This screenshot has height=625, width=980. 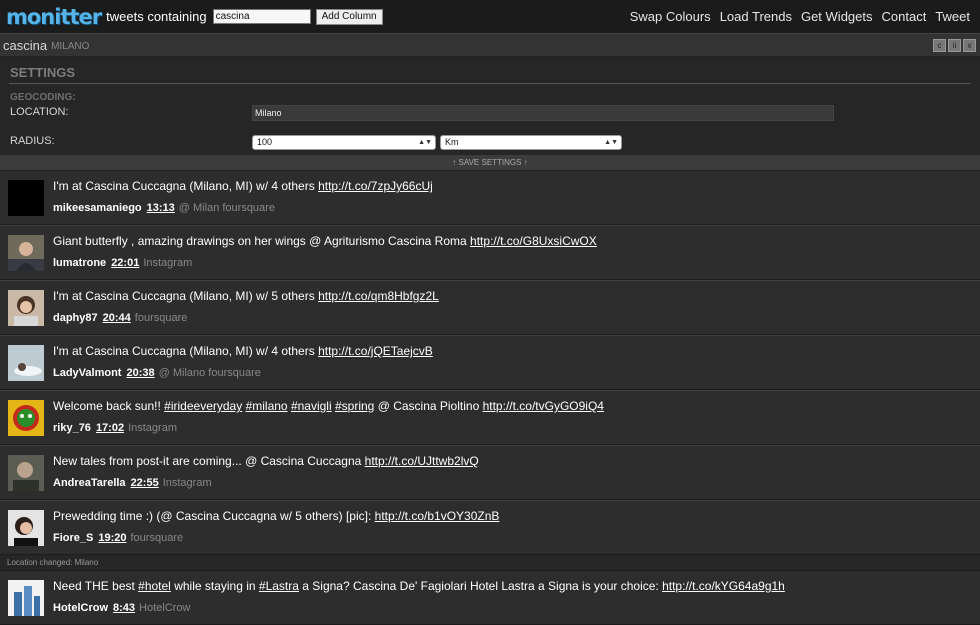 What do you see at coordinates (80, 608) in the screenshot?
I see `tweet-user: HotelCrow` at bounding box center [80, 608].